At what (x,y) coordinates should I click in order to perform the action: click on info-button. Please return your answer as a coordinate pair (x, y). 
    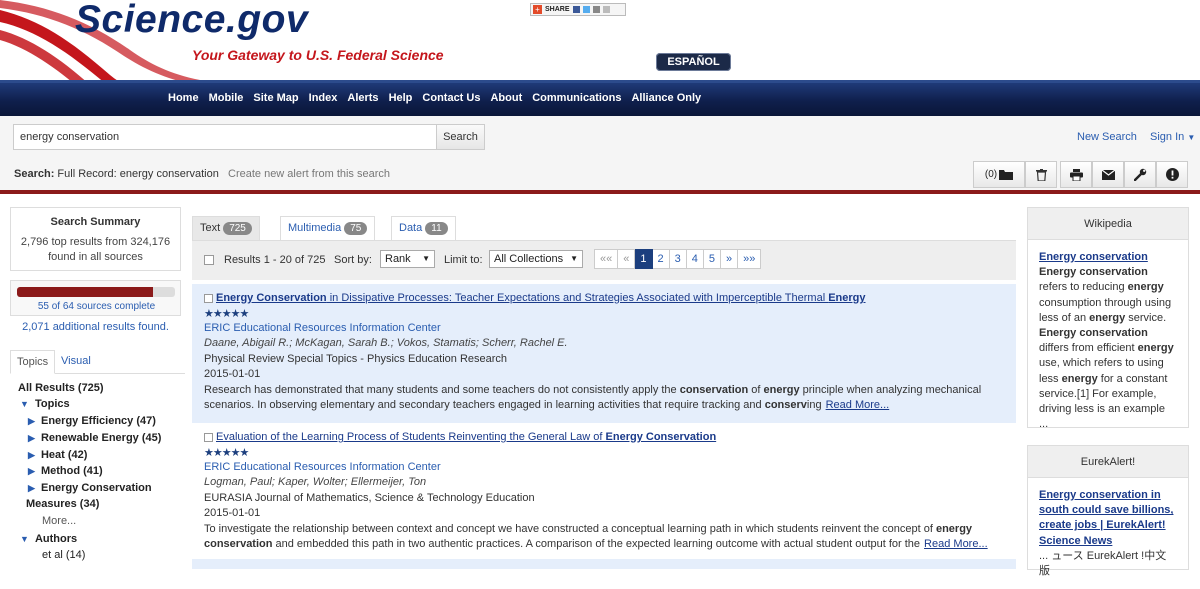
    Looking at the image, I should click on (1172, 174).